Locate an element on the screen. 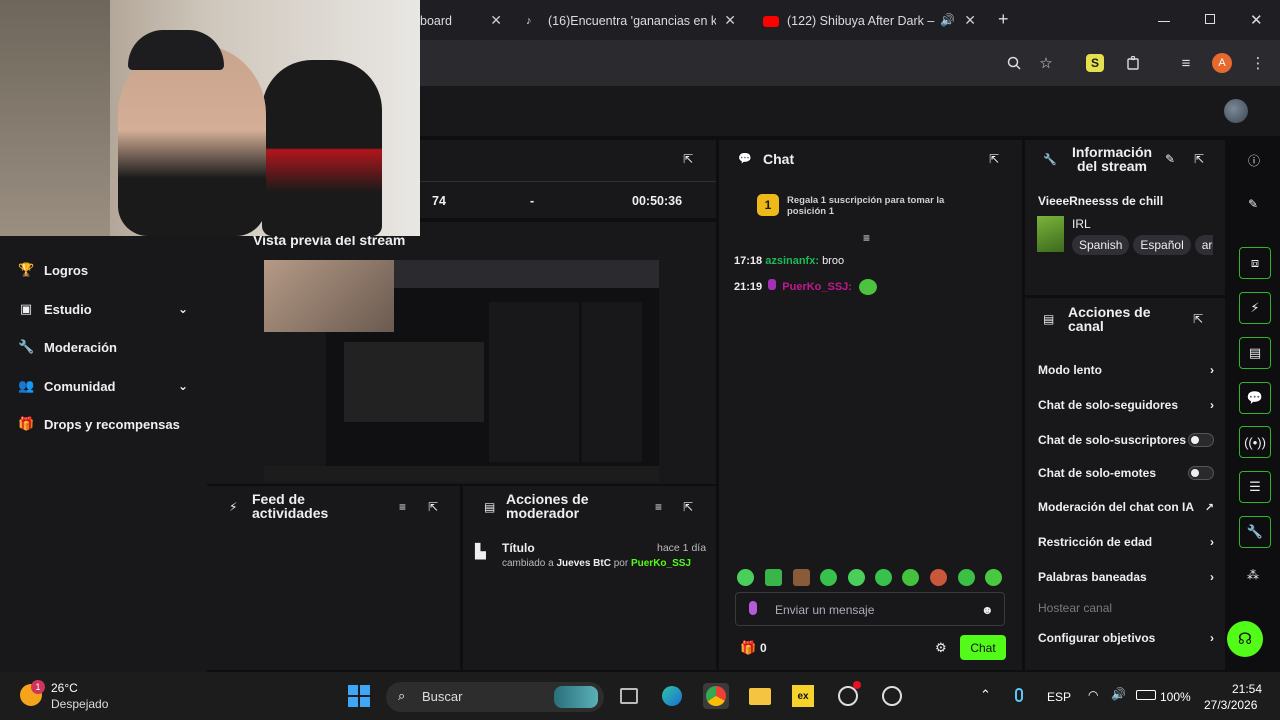 This screenshot has width=1280, height=720. mic-icon is located at coordinates (753, 608).